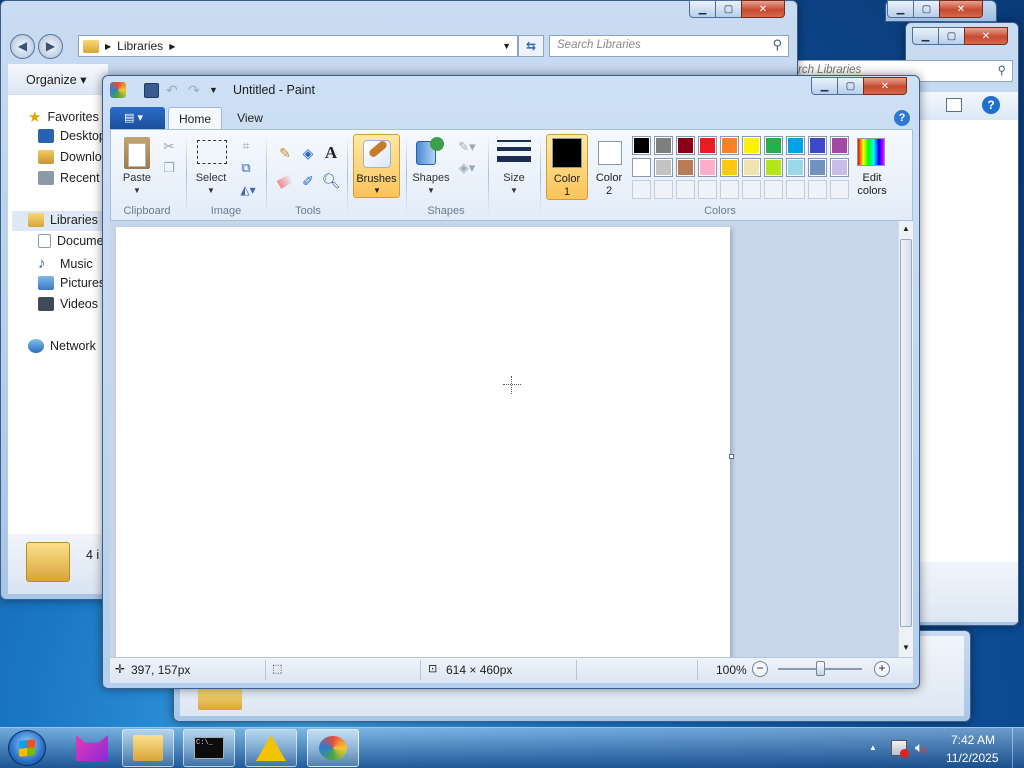  What do you see at coordinates (467, 168) in the screenshot?
I see `fill-shape-icon: ◈▾` at bounding box center [467, 168].